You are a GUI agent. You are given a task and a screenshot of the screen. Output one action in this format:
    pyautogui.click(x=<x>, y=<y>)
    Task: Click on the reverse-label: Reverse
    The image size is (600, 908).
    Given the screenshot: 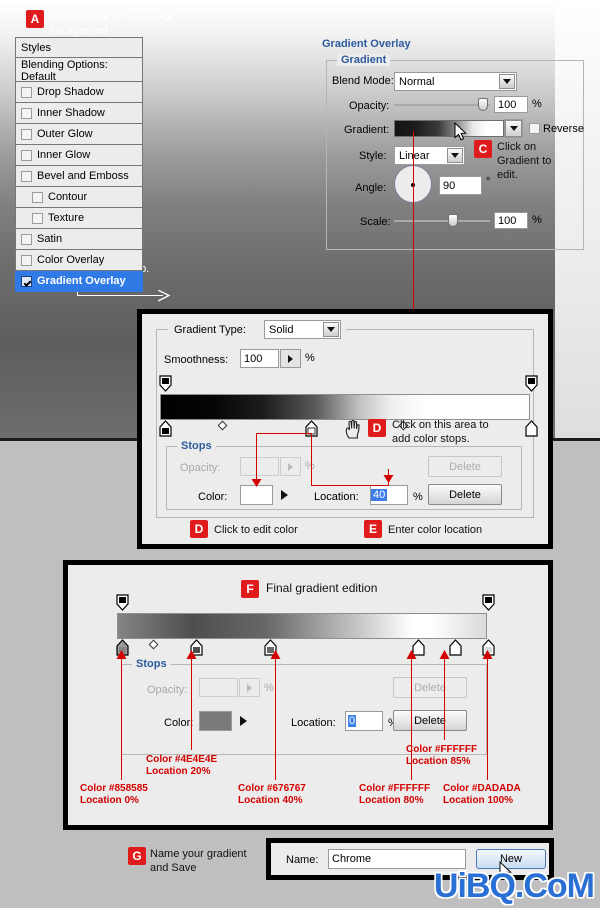 What is the action you would take?
    pyautogui.click(x=563, y=129)
    